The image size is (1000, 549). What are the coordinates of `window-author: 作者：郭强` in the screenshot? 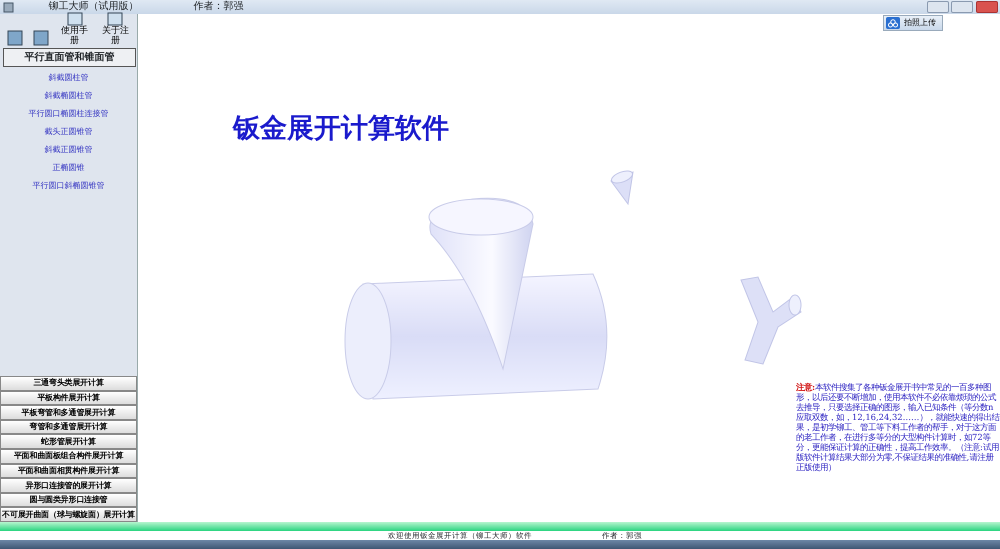 It's located at (219, 7).